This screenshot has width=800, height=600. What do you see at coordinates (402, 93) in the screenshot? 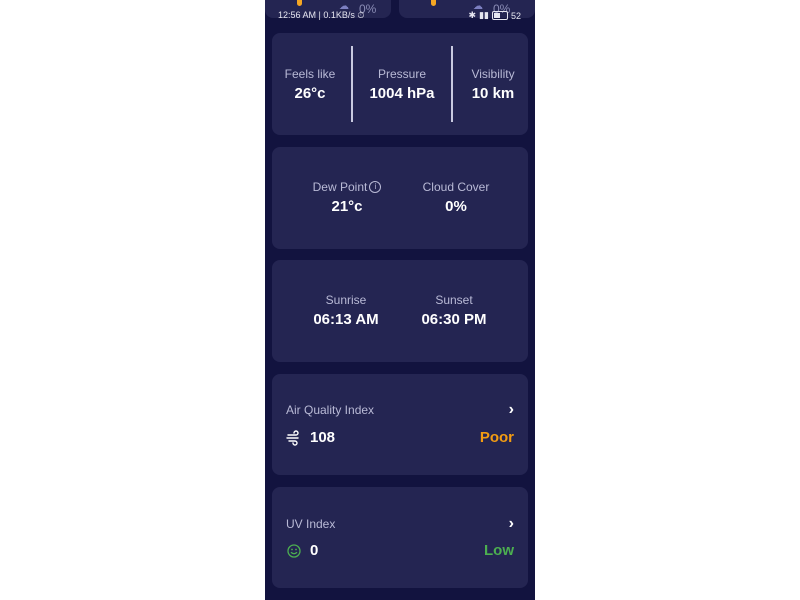
I see `pressure-value: 1004 hPa` at bounding box center [402, 93].